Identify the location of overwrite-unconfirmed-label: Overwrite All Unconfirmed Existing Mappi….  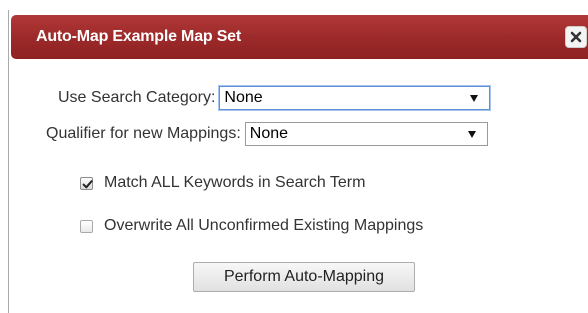
(264, 225).